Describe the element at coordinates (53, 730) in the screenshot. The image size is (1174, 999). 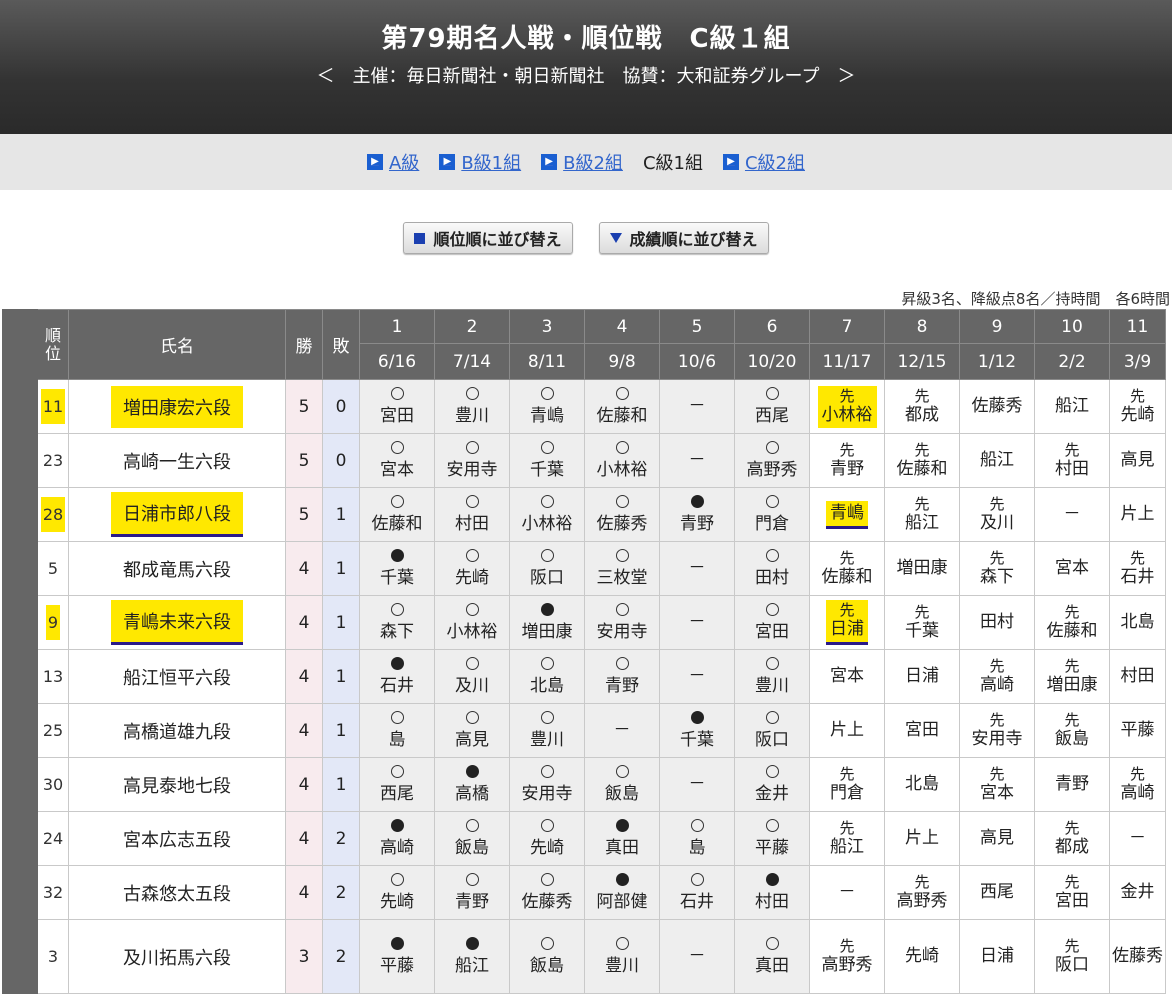
I see `player-rank: 25` at that location.